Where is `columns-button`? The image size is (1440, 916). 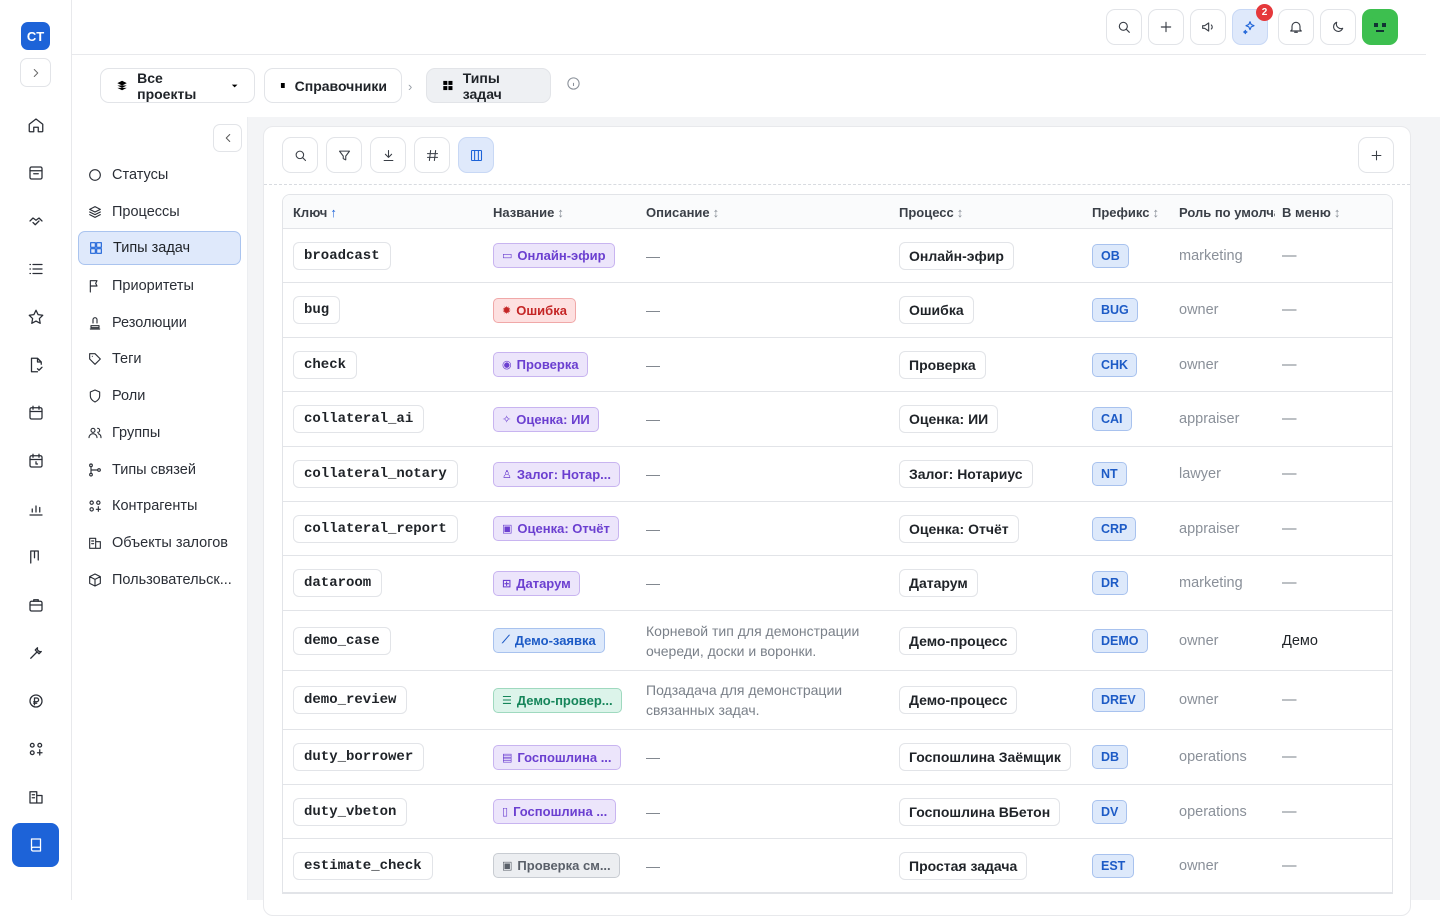 columns-button is located at coordinates (476, 155).